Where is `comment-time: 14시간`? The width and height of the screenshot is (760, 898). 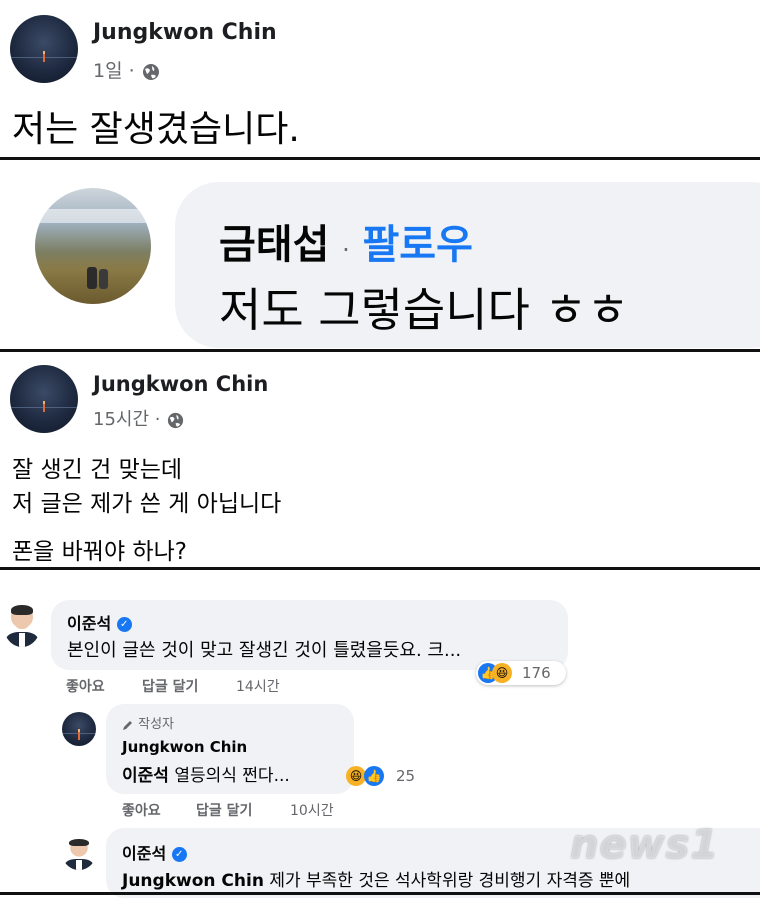 comment-time: 14시간 is located at coordinates (258, 686).